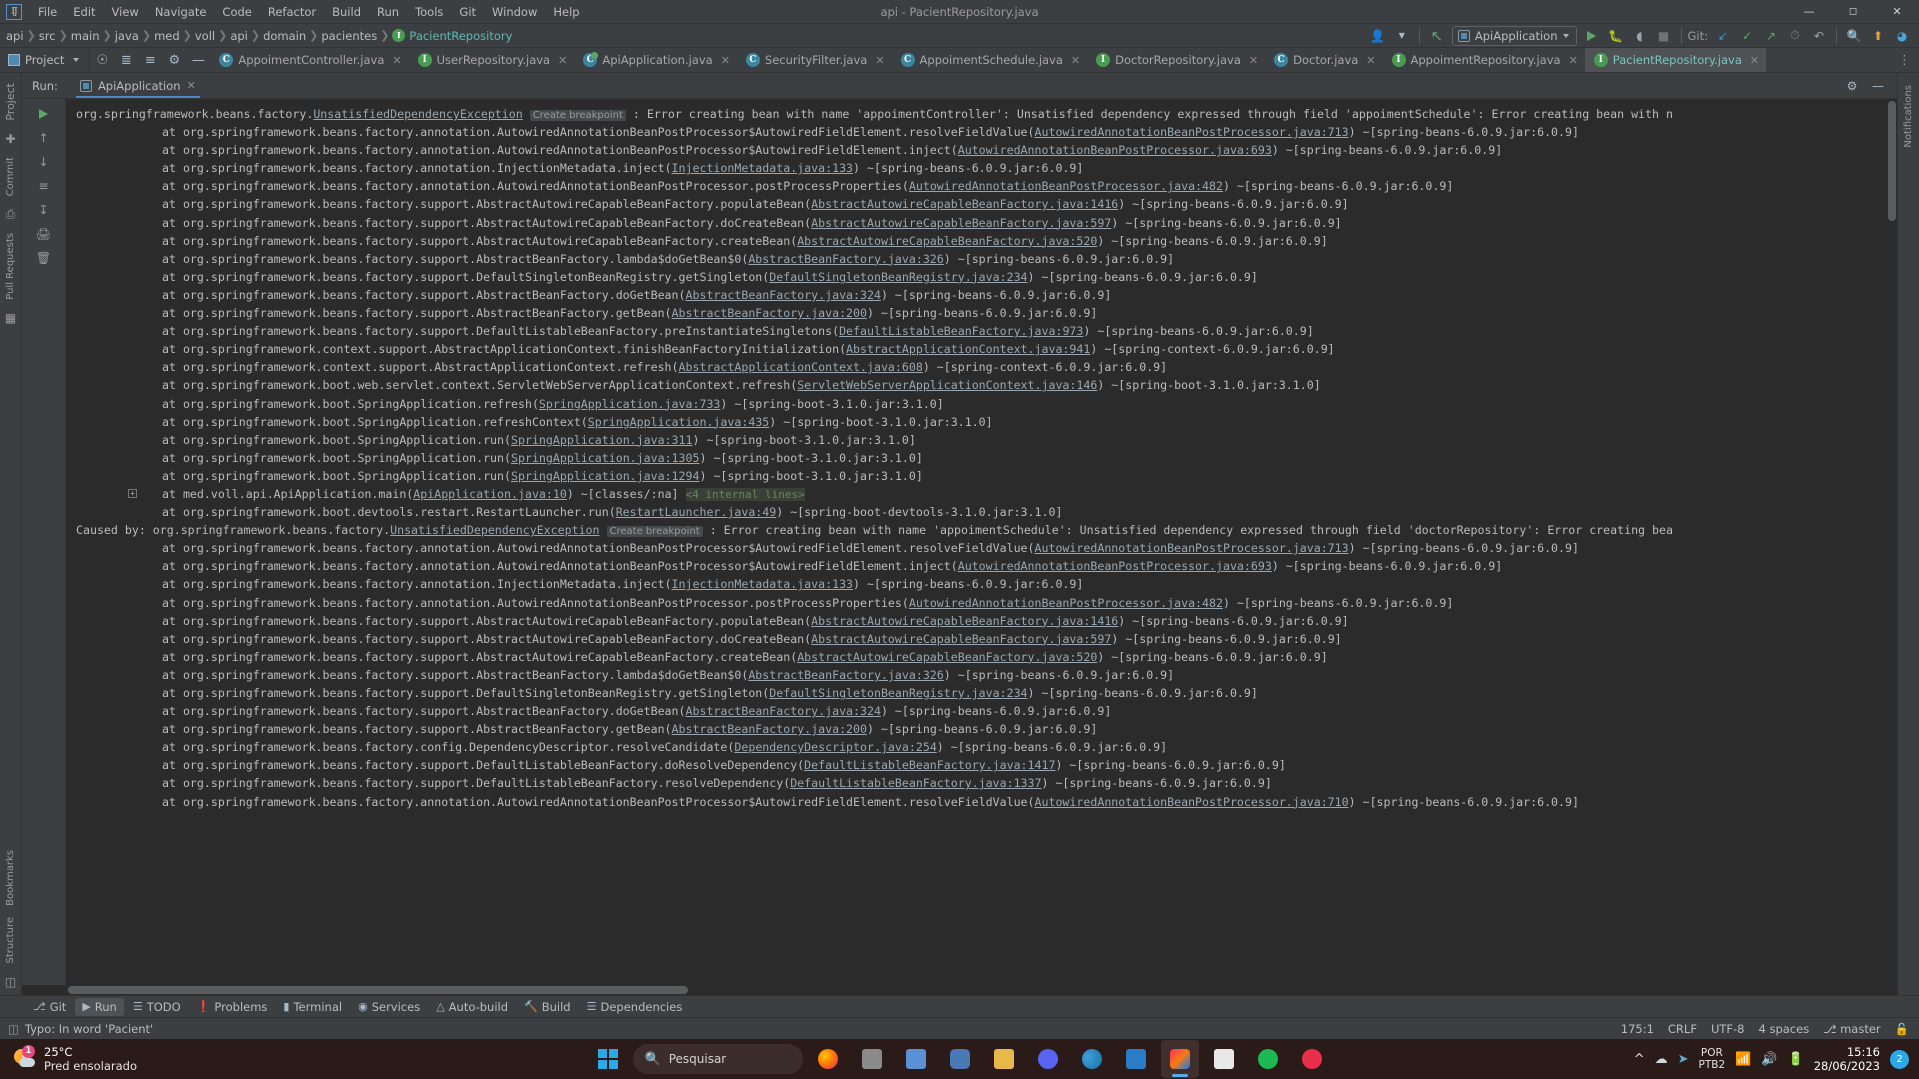  I want to click on toolwindow-autobuild: △ Auto-build, so click(472, 1007).